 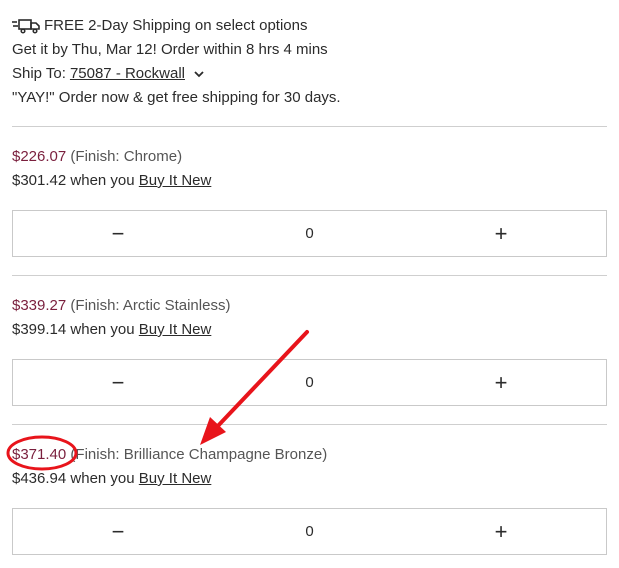 I want to click on fast-shipping-truck-icon, so click(x=26, y=26).